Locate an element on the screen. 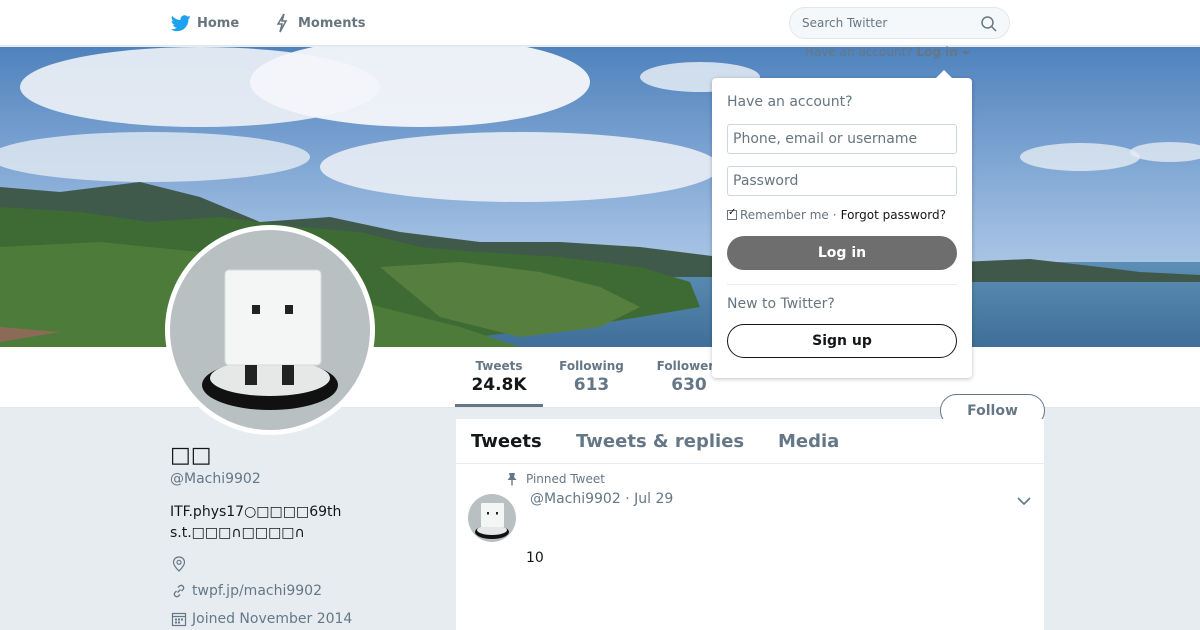 The image size is (1200, 630). stat-following: Following 613 is located at coordinates (591, 378).